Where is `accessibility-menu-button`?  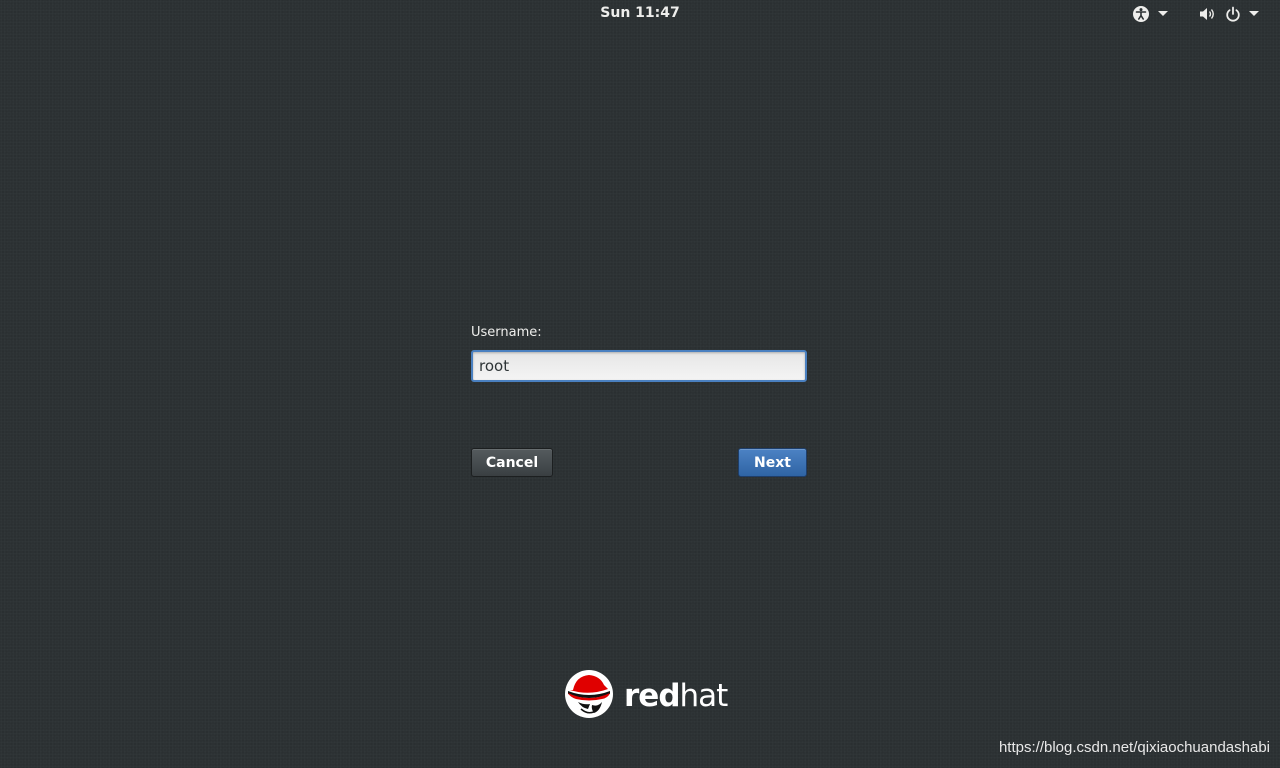
accessibility-menu-button is located at coordinates (1150, 14).